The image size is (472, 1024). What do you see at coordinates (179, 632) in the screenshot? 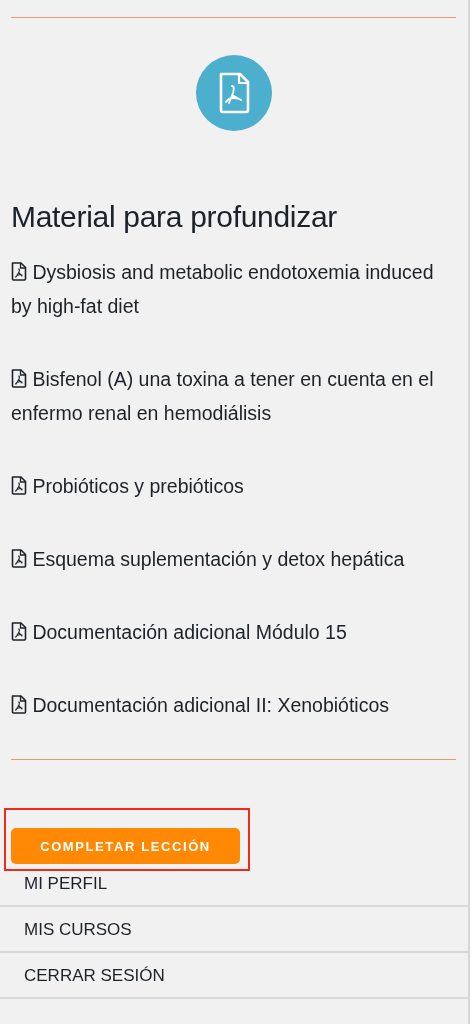
I see `document-link: Documentación adicional Módulo 15` at bounding box center [179, 632].